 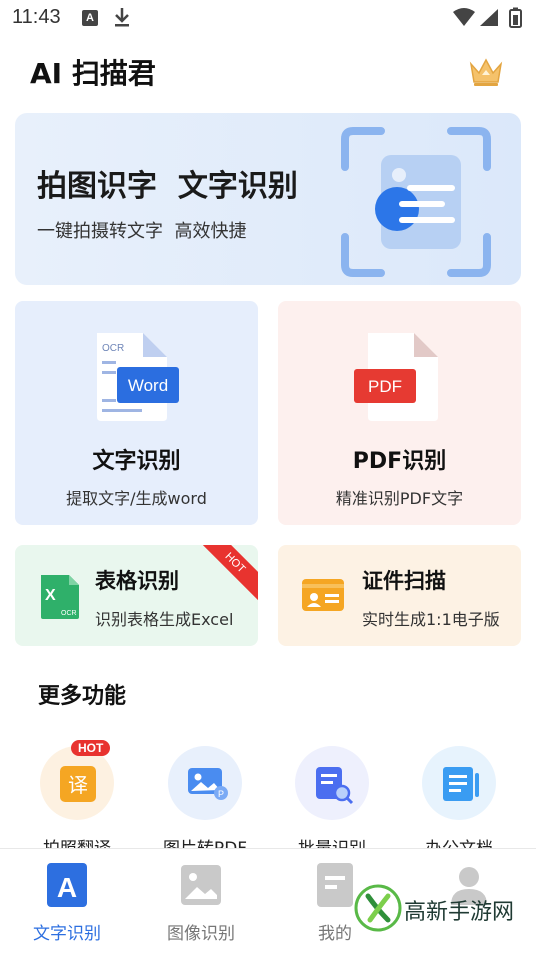 I want to click on svg-text: X, so click(x=50, y=595).